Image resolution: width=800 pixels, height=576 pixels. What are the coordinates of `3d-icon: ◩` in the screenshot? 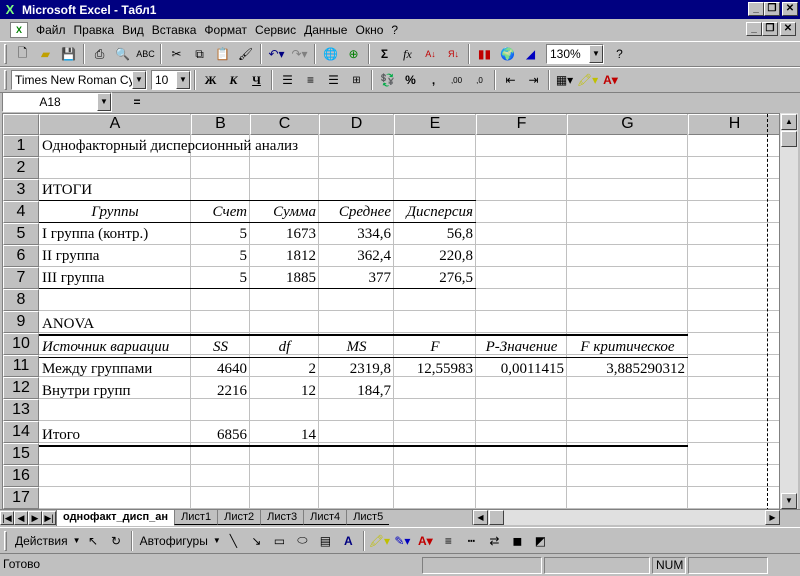 It's located at (540, 541).